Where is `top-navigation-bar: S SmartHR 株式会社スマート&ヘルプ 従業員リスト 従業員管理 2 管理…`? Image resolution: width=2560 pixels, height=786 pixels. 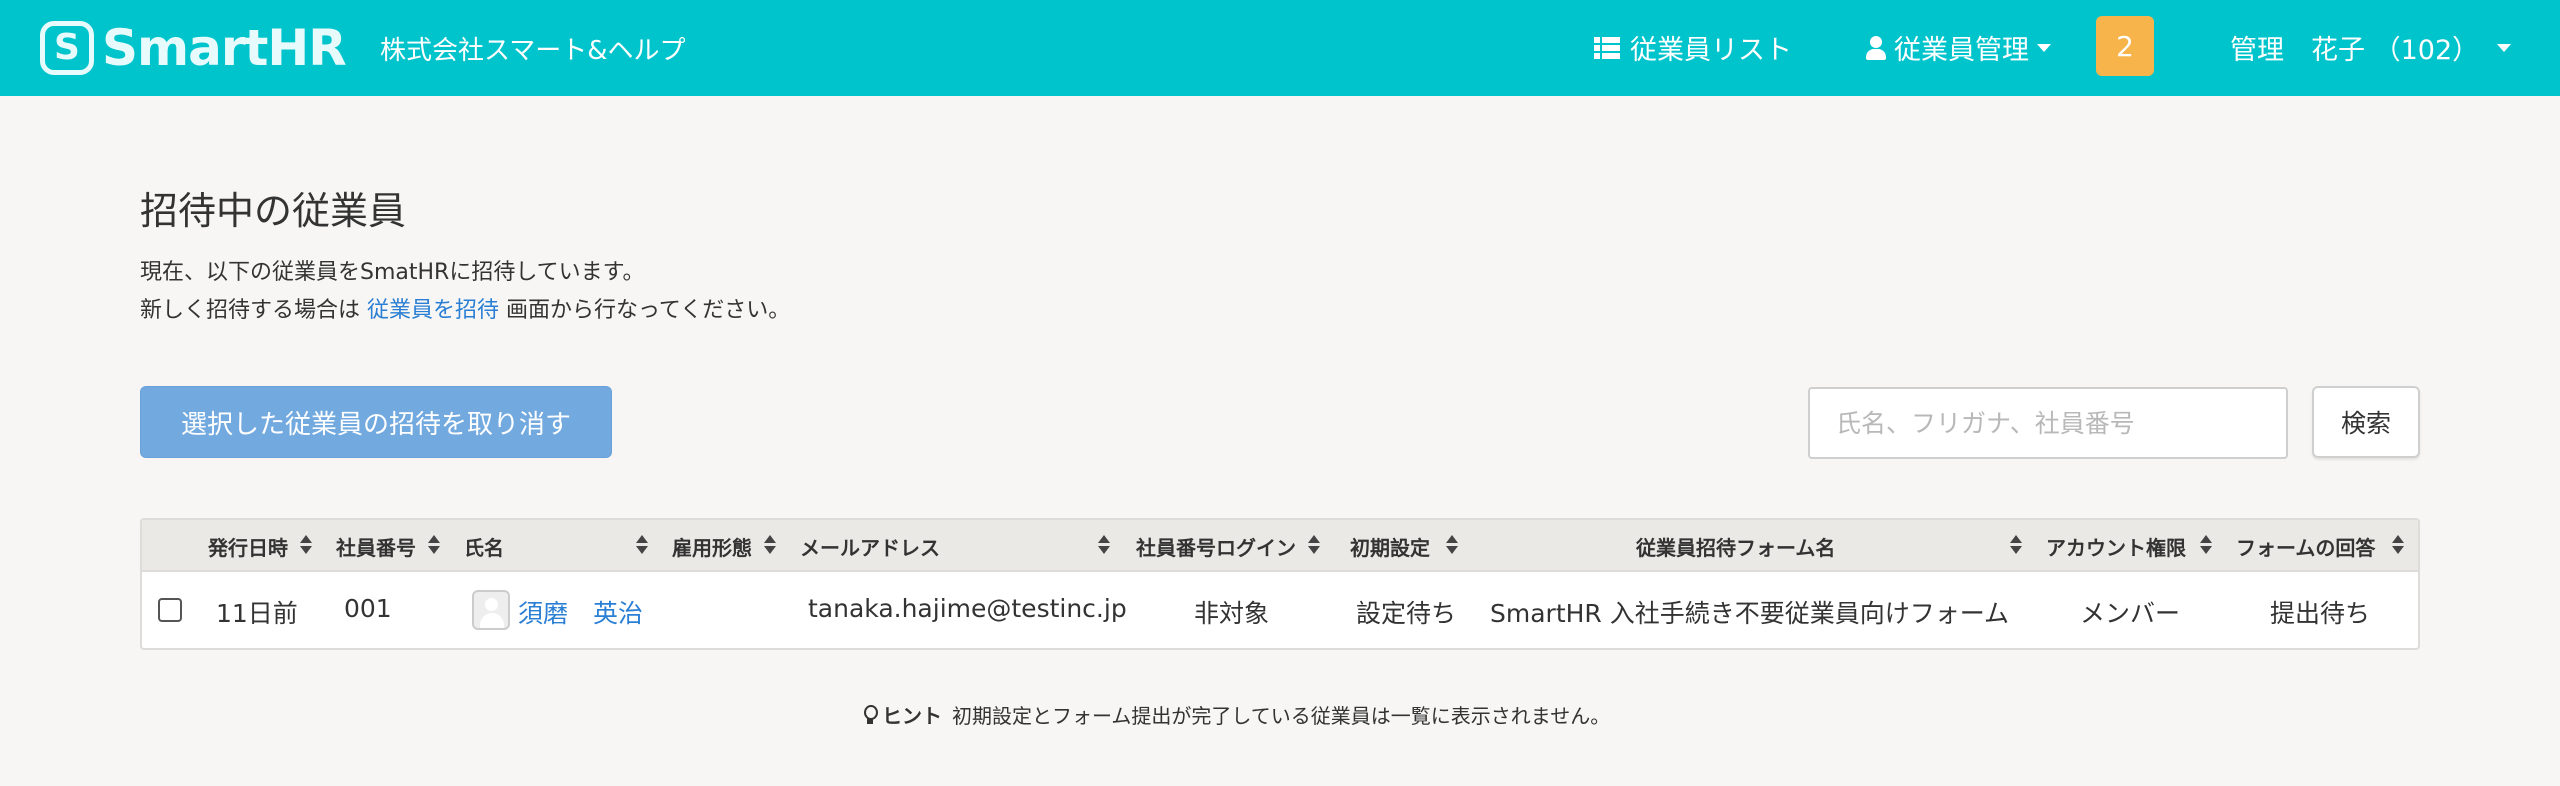
top-navigation-bar: S SmartHR 株式会社スマート&ヘルプ 従業員リスト 従業員管理 2 管理… is located at coordinates (1280, 48).